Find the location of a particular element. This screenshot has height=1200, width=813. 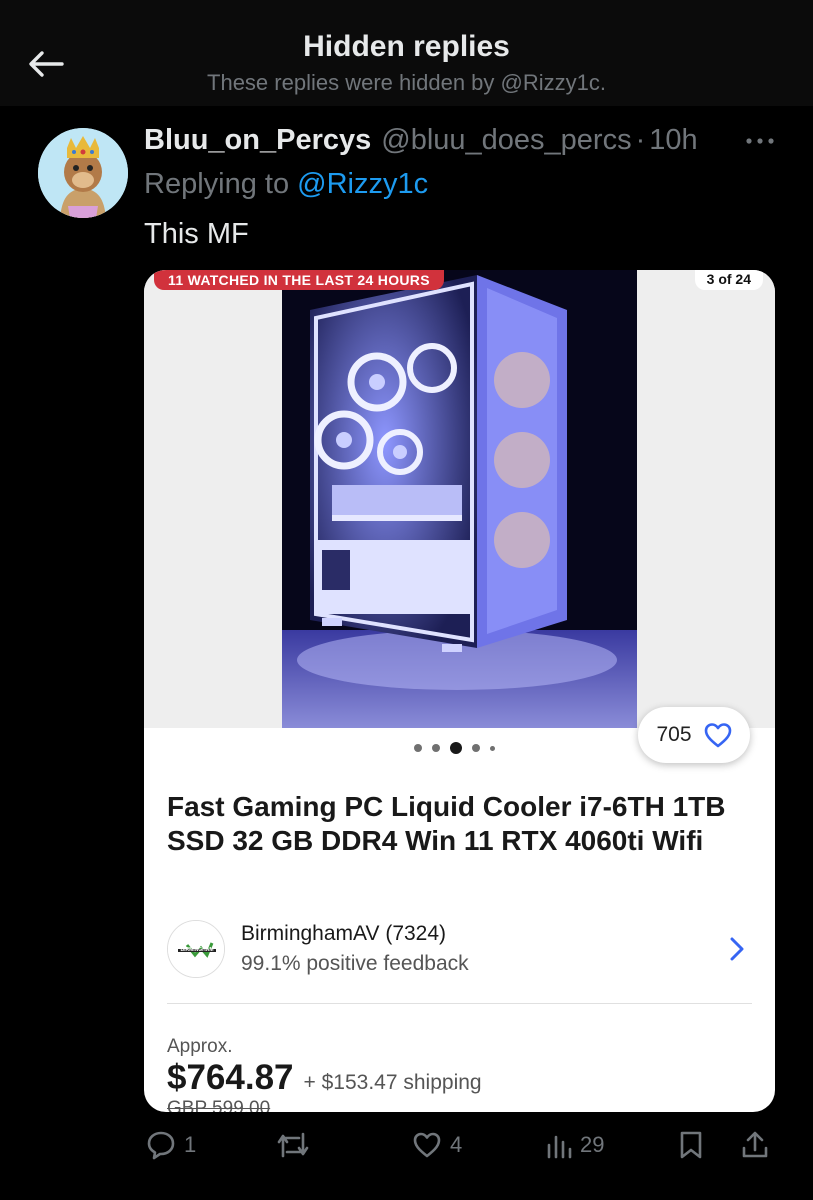

seller-name: BirminghamAV (7324) is located at coordinates (344, 933).